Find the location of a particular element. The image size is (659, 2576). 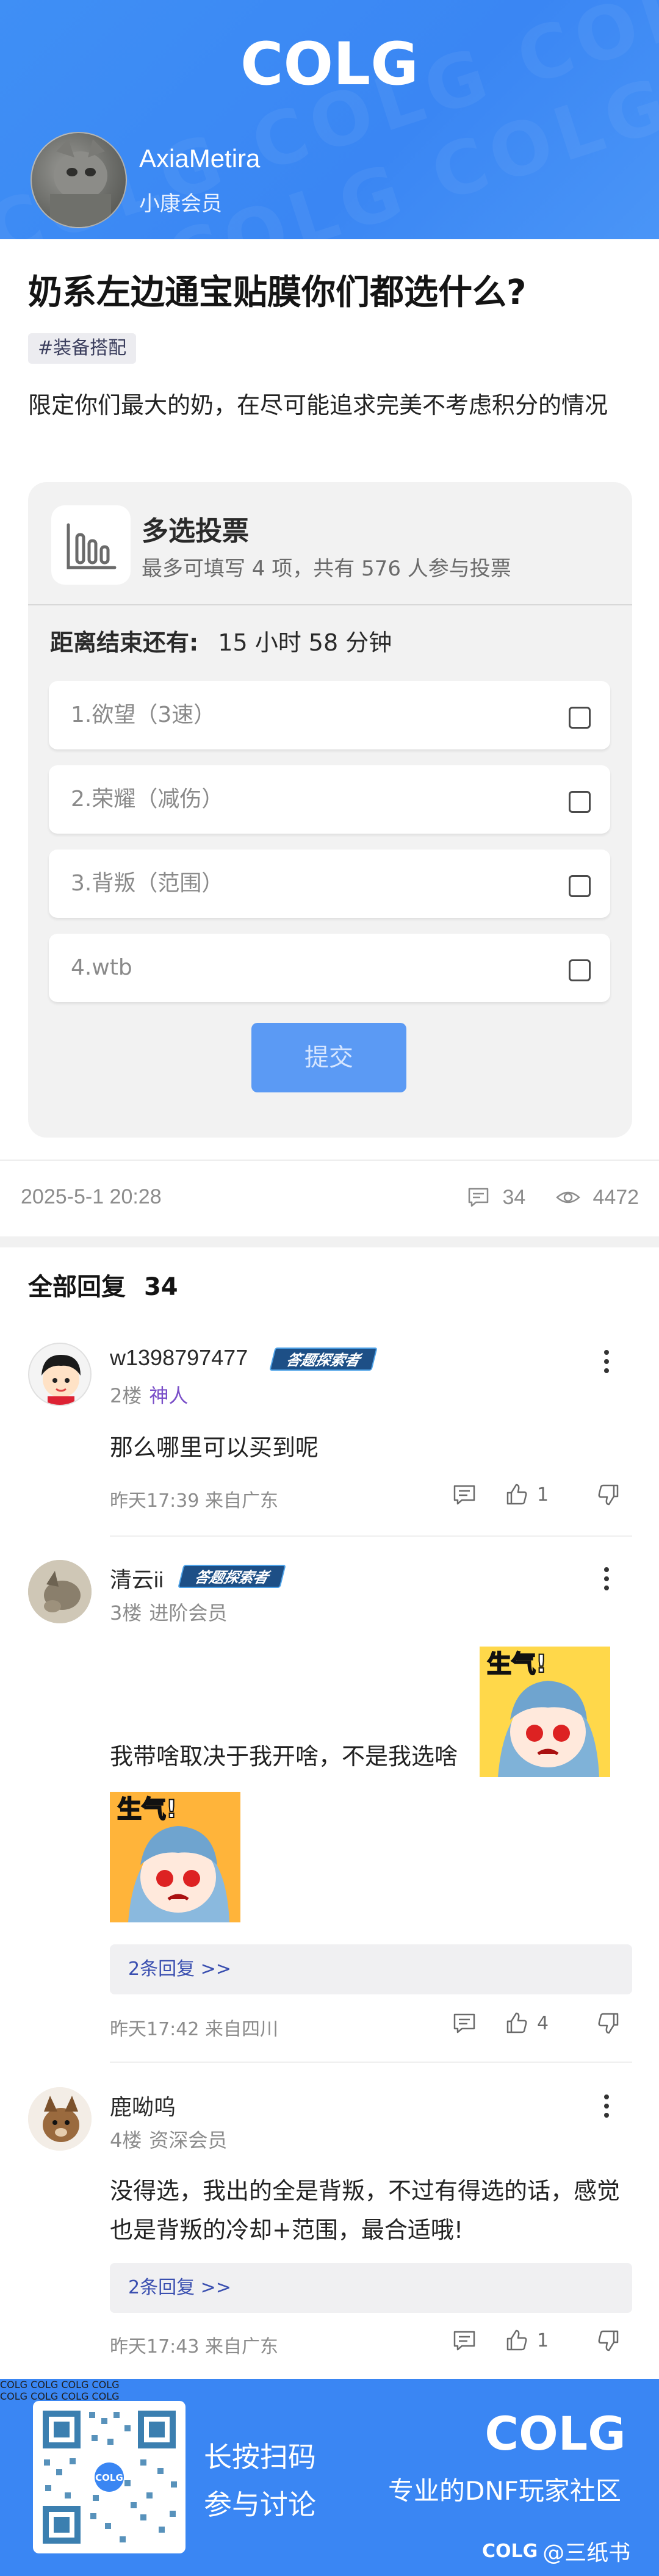

poll-option-label: 2.荣耀（减伤） is located at coordinates (147, 799).